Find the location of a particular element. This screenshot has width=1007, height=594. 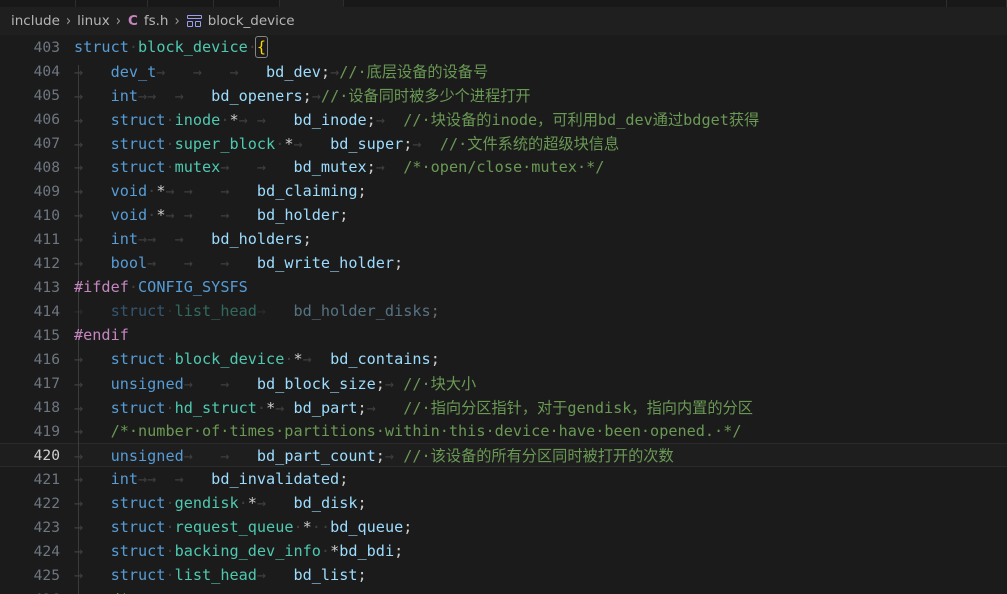

code-line-417: 417 → unsigned→ → bd_block_size;→ //·块大小 is located at coordinates (503, 383).